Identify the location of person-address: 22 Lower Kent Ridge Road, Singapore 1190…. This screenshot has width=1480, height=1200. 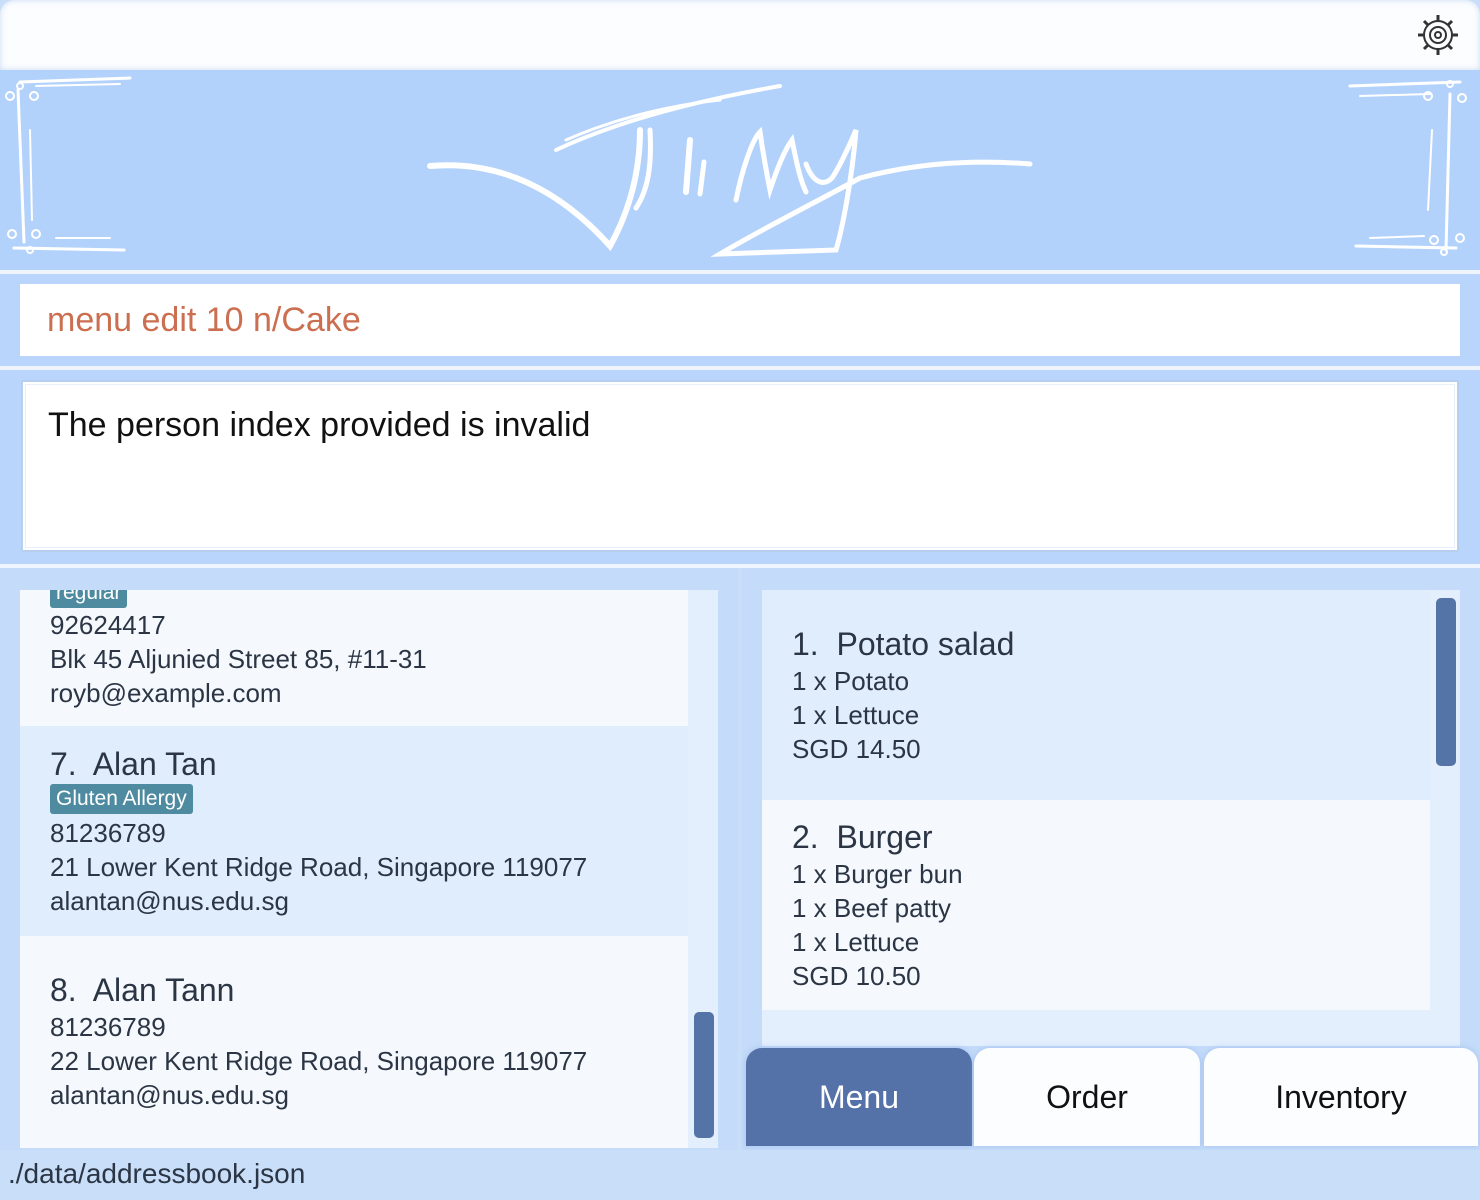
(319, 1061).